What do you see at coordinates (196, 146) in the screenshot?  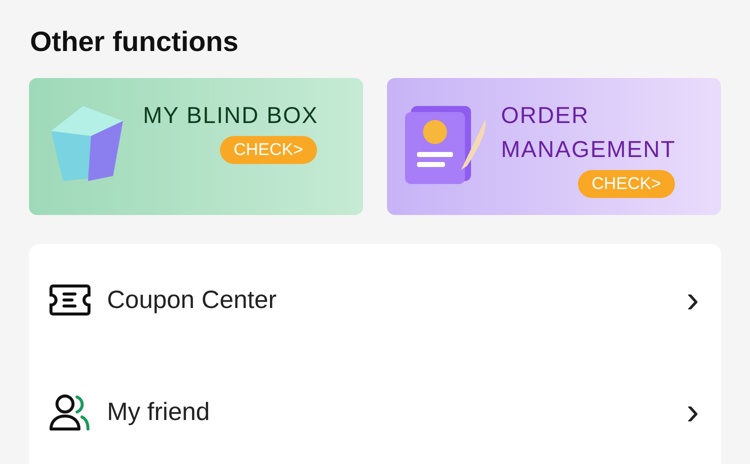 I see `feature-card: MY BLIND BOX CHECK>` at bounding box center [196, 146].